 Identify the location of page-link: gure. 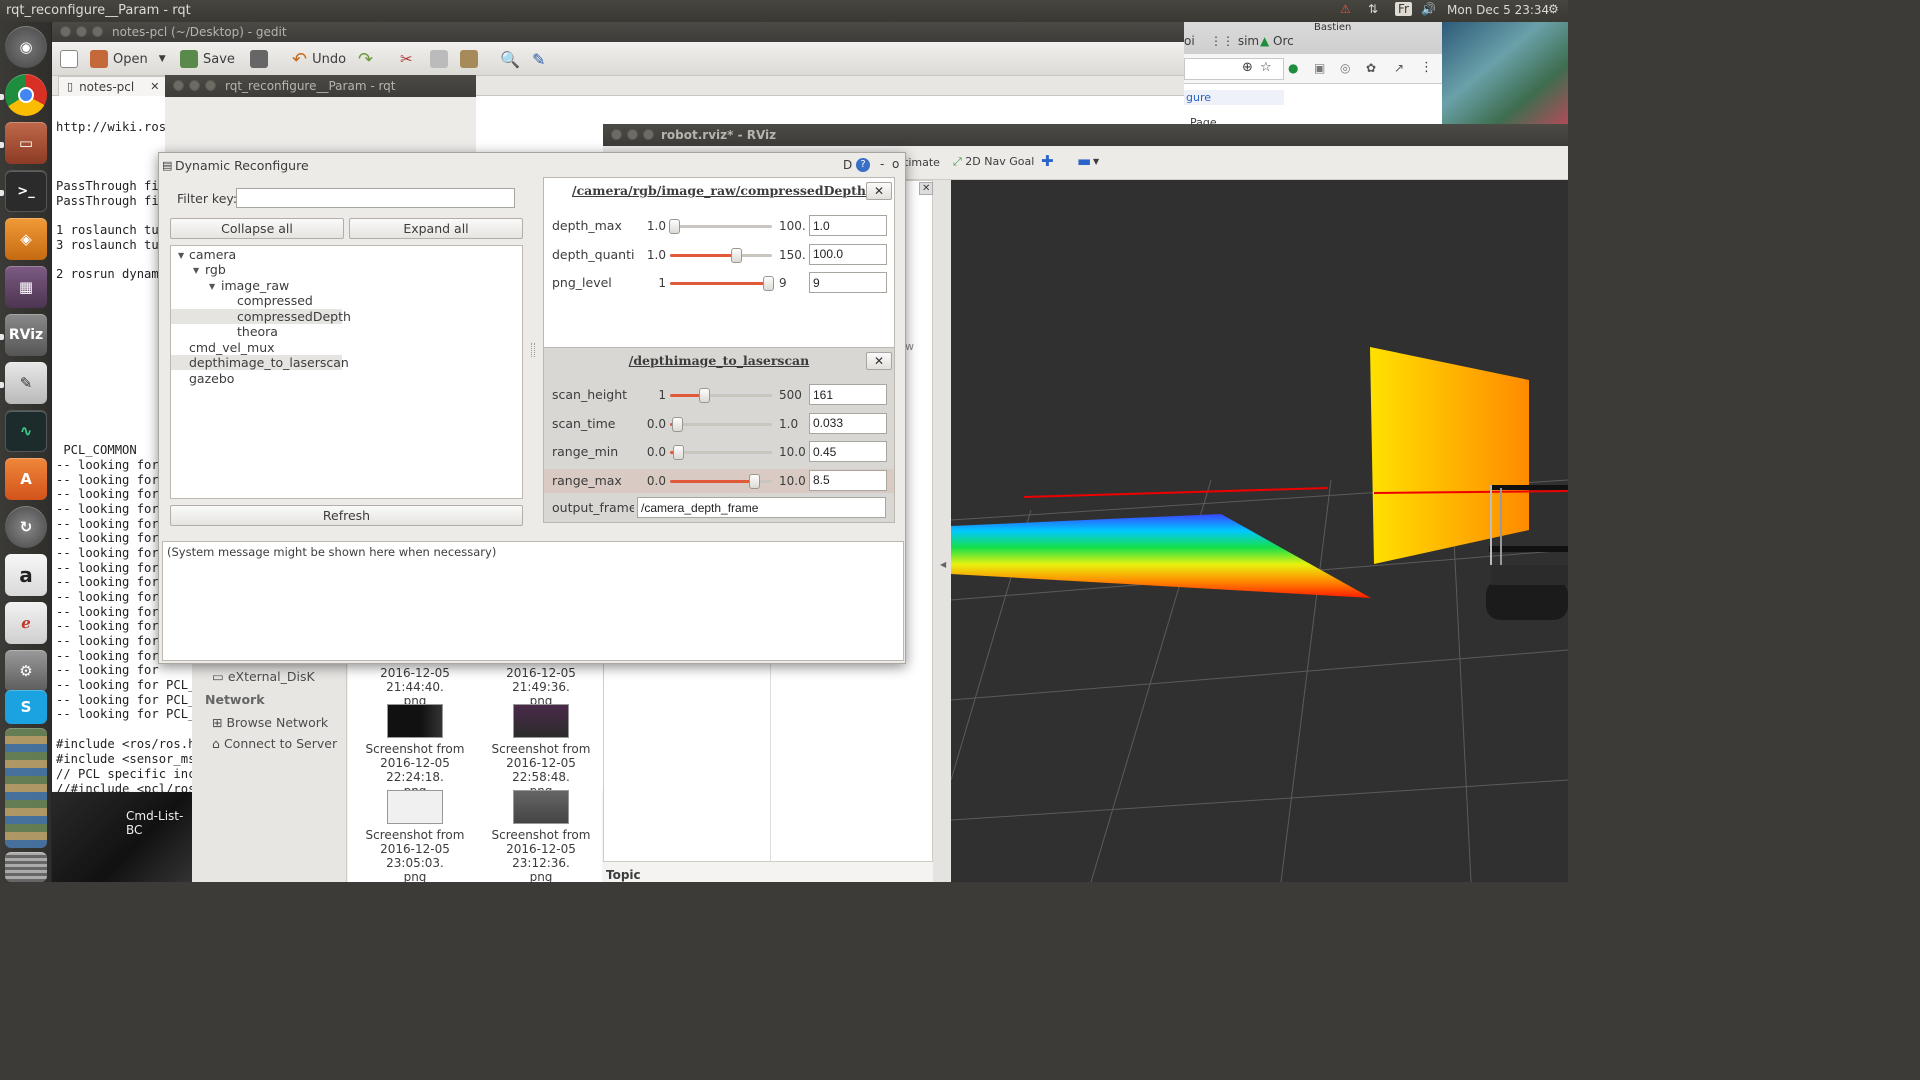
(1234, 97).